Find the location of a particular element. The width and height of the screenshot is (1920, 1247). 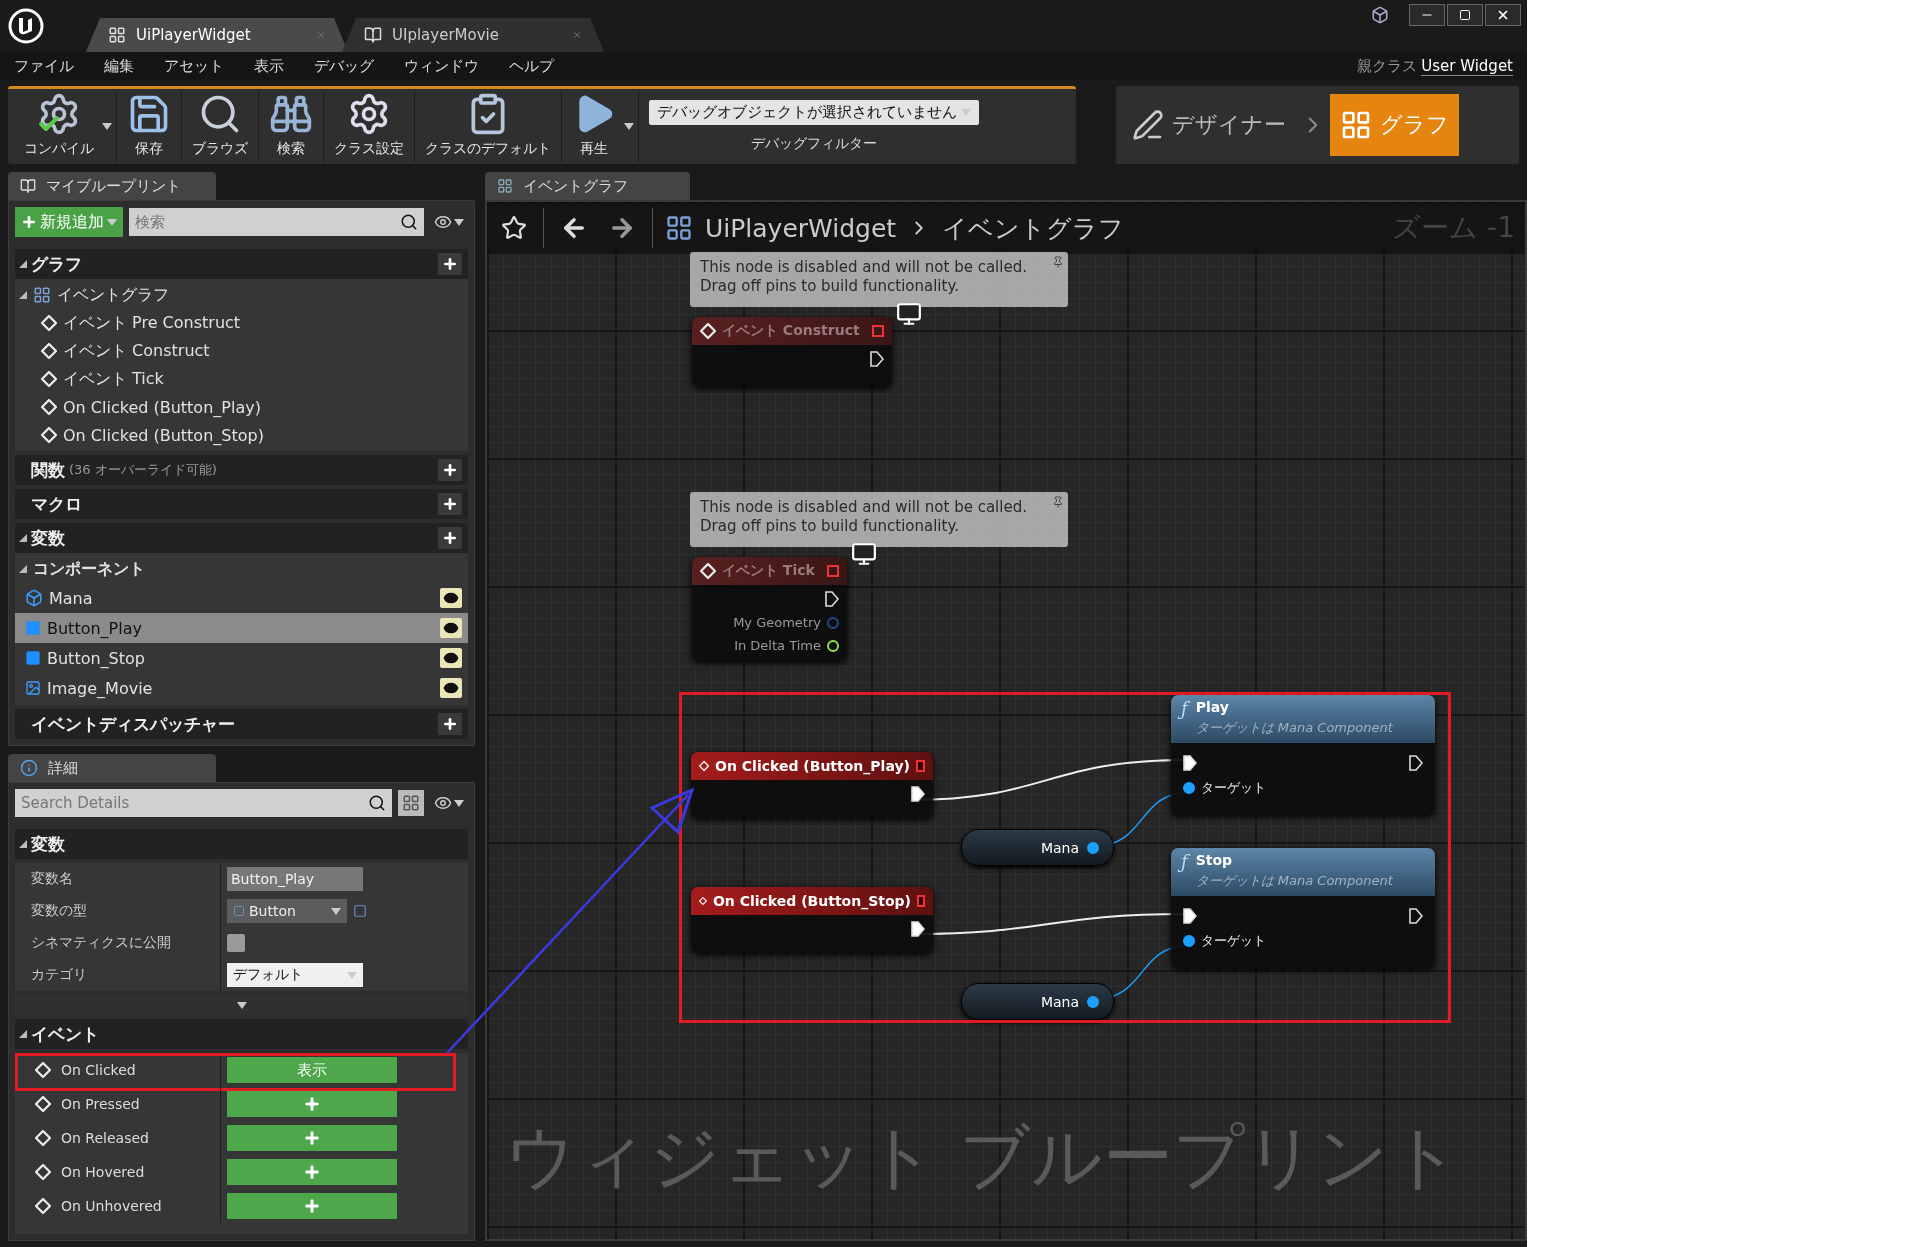

variable-row: Image_Movie is located at coordinates (241, 688).